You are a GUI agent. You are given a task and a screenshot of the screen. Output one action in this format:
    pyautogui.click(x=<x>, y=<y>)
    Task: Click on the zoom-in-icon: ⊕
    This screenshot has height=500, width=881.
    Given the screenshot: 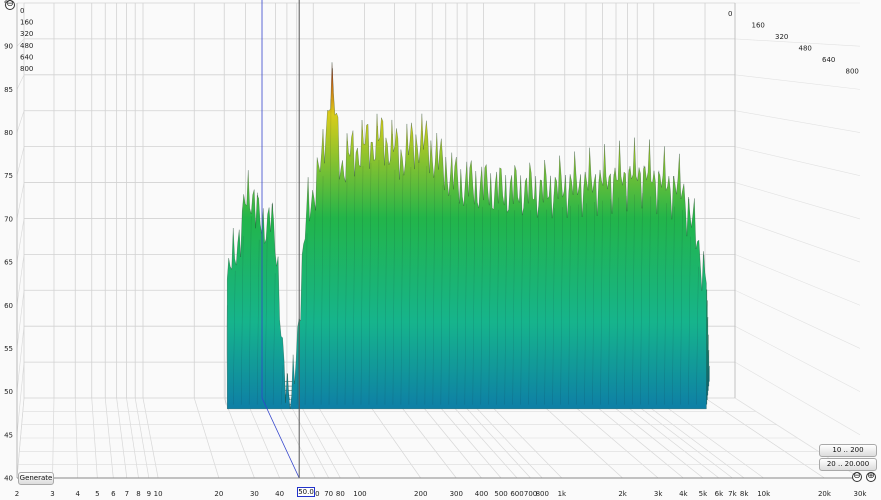 What is the action you would take?
    pyautogui.click(x=871, y=477)
    